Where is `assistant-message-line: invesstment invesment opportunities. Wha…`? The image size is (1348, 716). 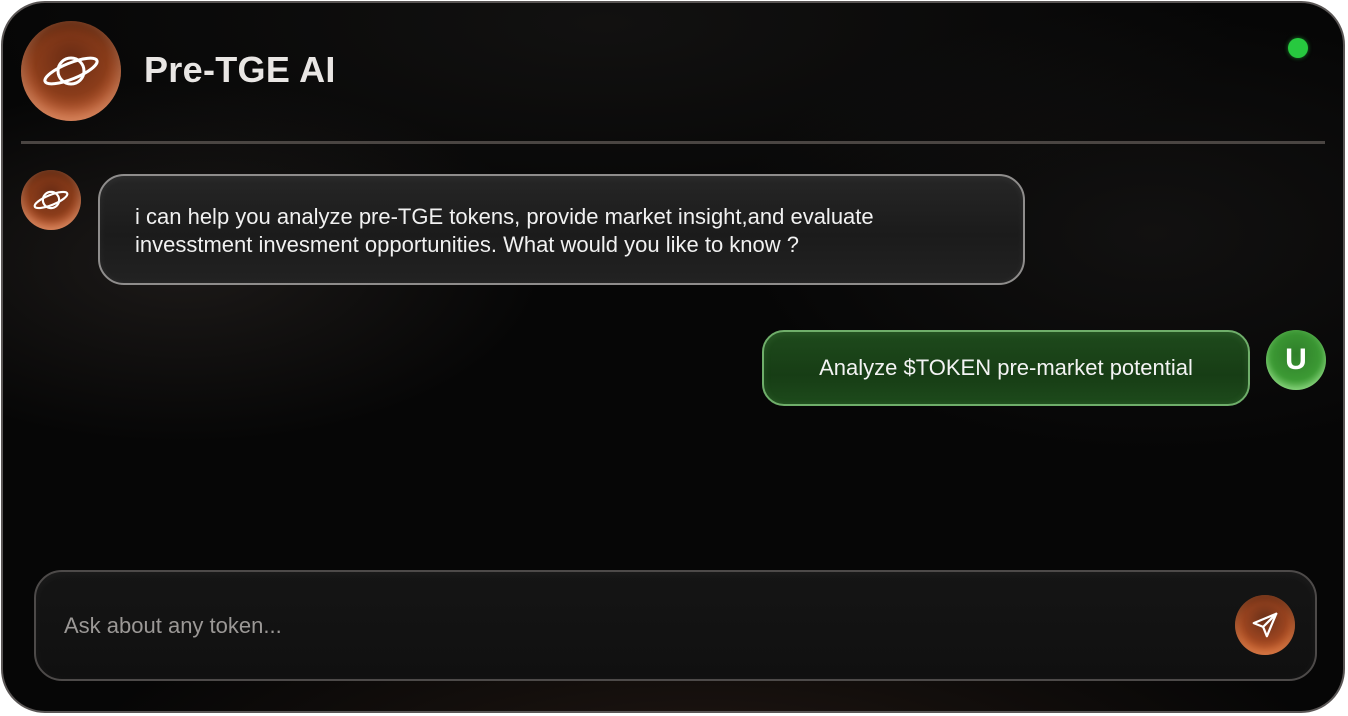 assistant-message-line: invesstment invesment opportunities. Wha… is located at coordinates (467, 244).